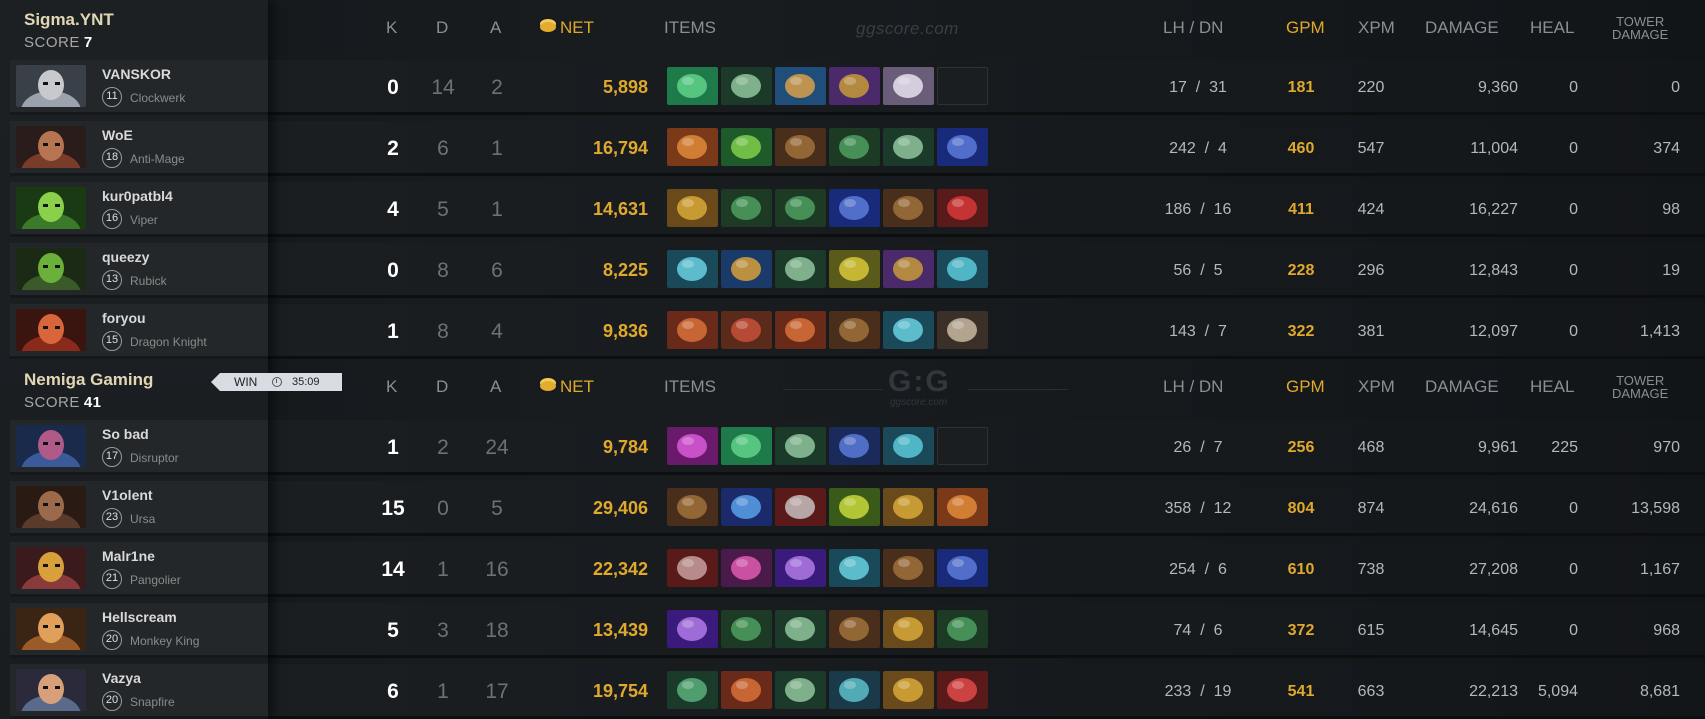  I want to click on player-name: Malr1ne, so click(128, 556).